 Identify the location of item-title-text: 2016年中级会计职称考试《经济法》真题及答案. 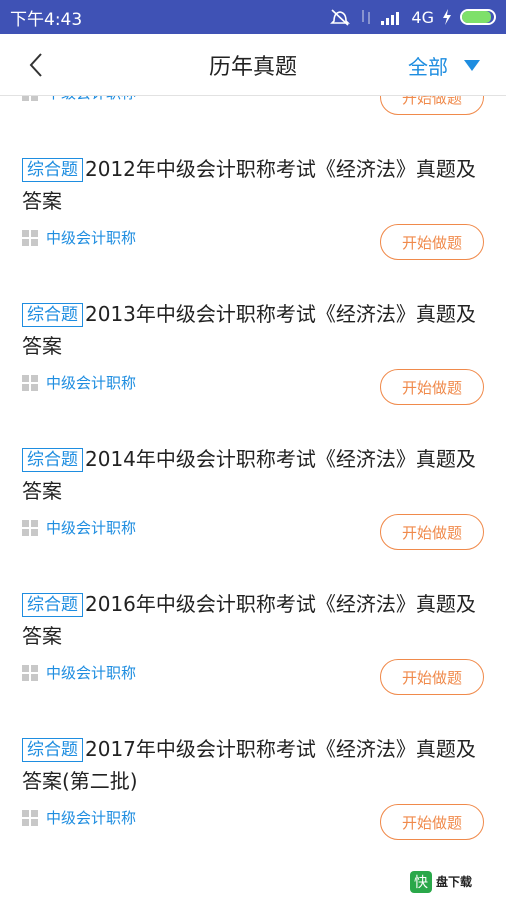
(249, 620).